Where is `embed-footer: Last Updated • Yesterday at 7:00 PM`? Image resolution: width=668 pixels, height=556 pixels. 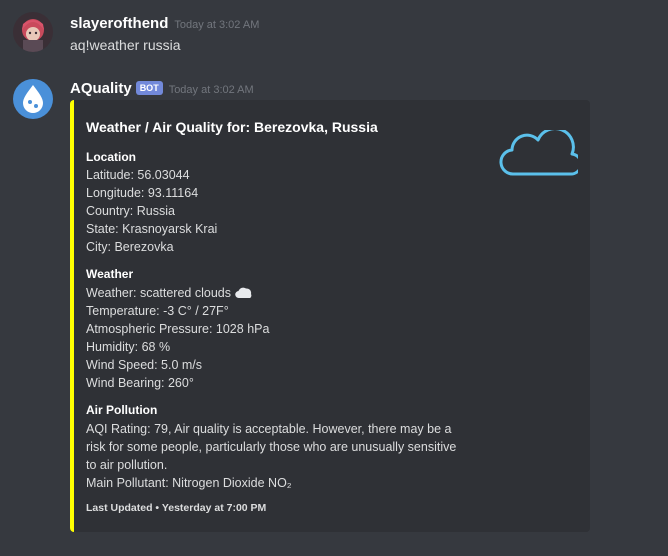
embed-footer: Last Updated • Yesterday at 7:00 PM is located at coordinates (176, 508).